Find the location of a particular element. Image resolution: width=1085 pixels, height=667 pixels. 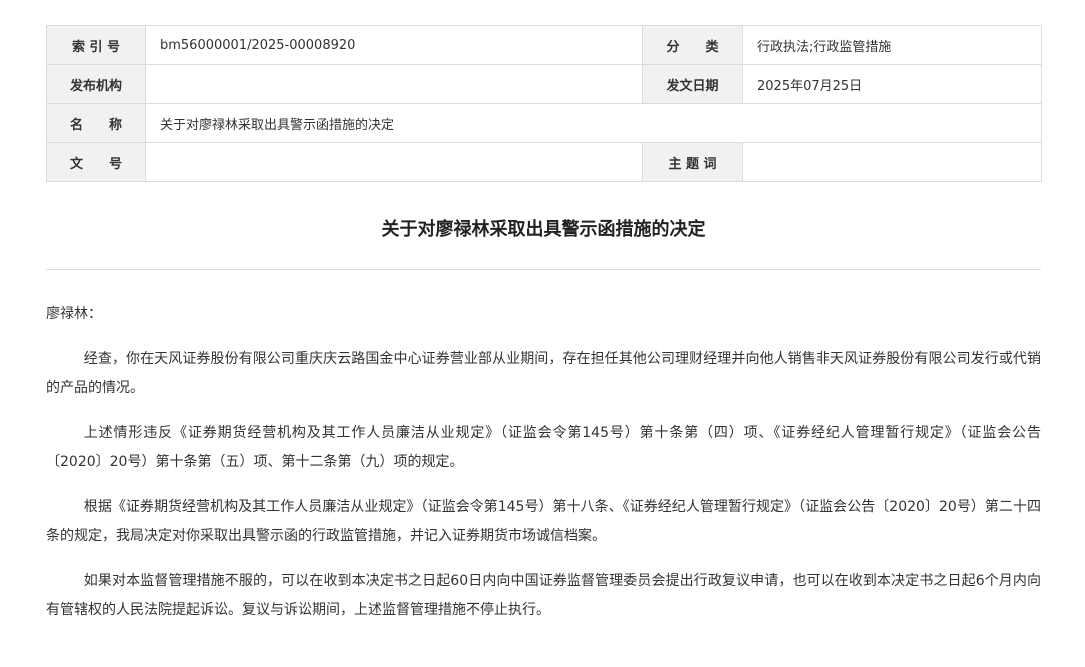

docno-label: 文 号 is located at coordinates (96, 162).